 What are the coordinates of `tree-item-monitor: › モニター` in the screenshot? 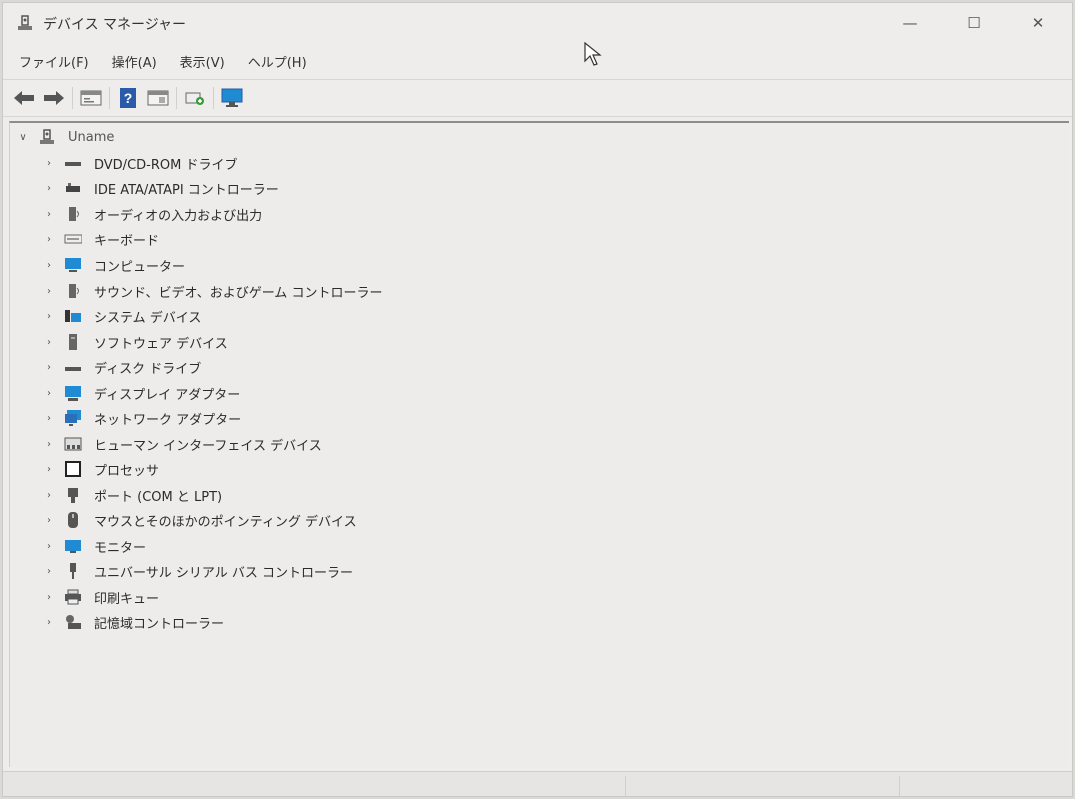 It's located at (210, 546).